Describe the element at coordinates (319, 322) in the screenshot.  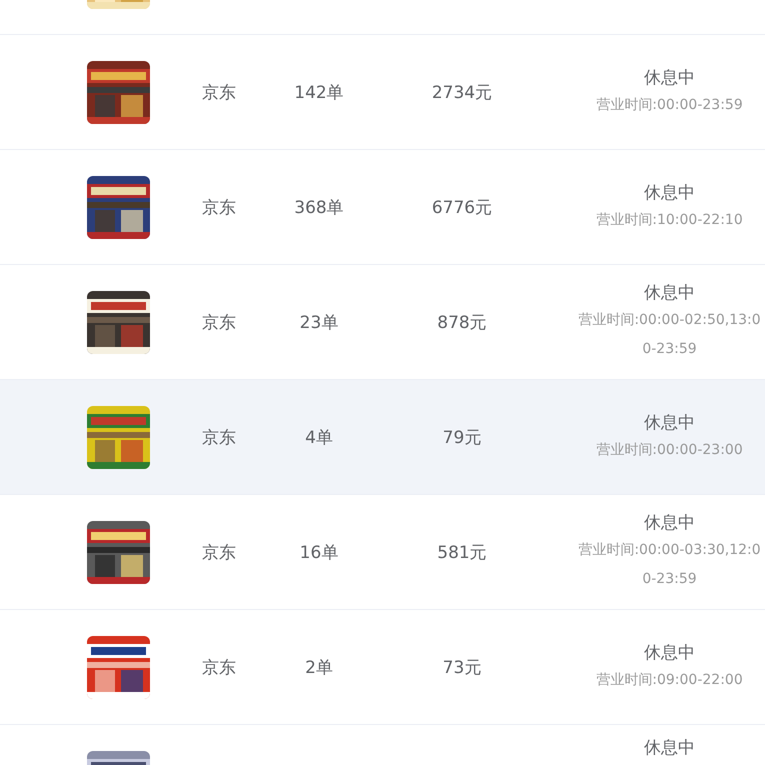
I see `order-count: 23单` at that location.